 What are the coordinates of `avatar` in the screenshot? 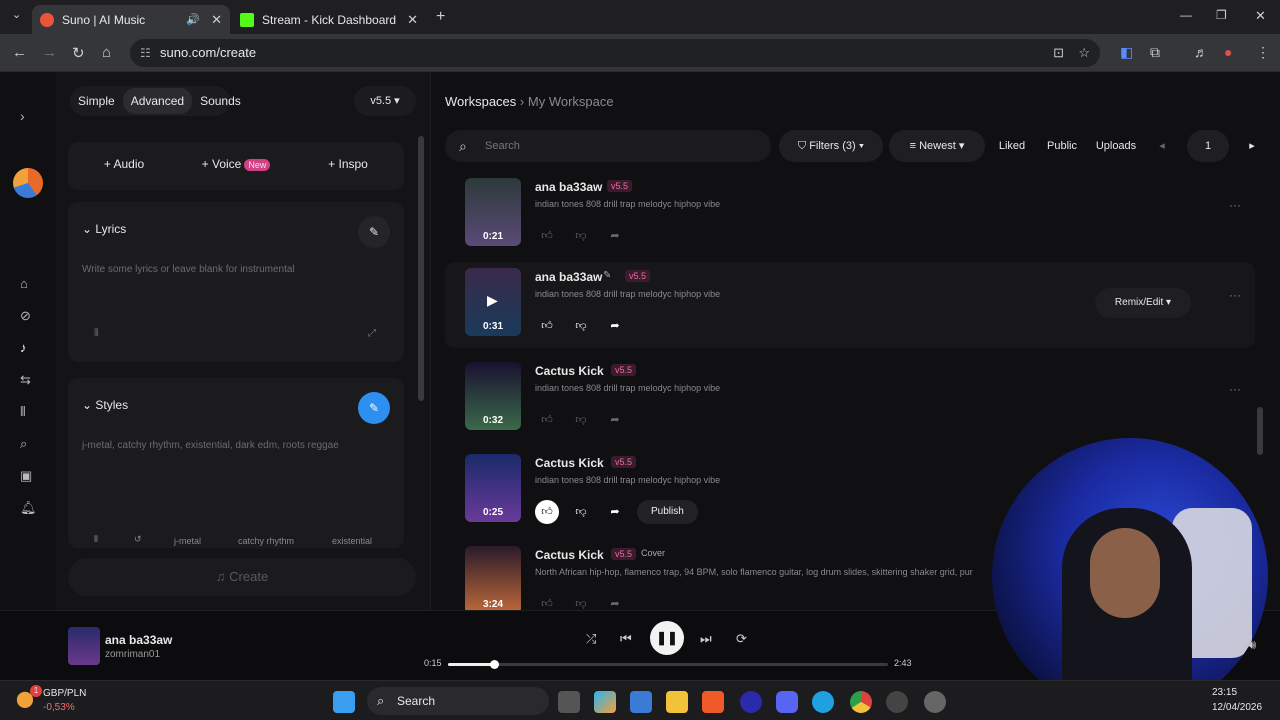 It's located at (28, 183).